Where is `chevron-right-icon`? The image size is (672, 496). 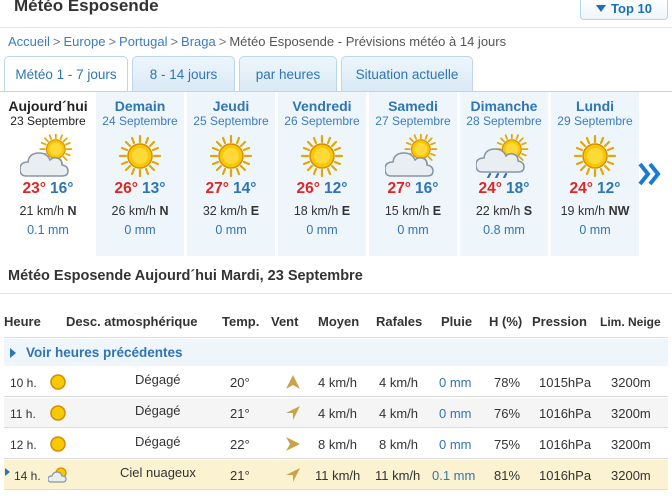
chevron-right-icon is located at coordinates (13, 352).